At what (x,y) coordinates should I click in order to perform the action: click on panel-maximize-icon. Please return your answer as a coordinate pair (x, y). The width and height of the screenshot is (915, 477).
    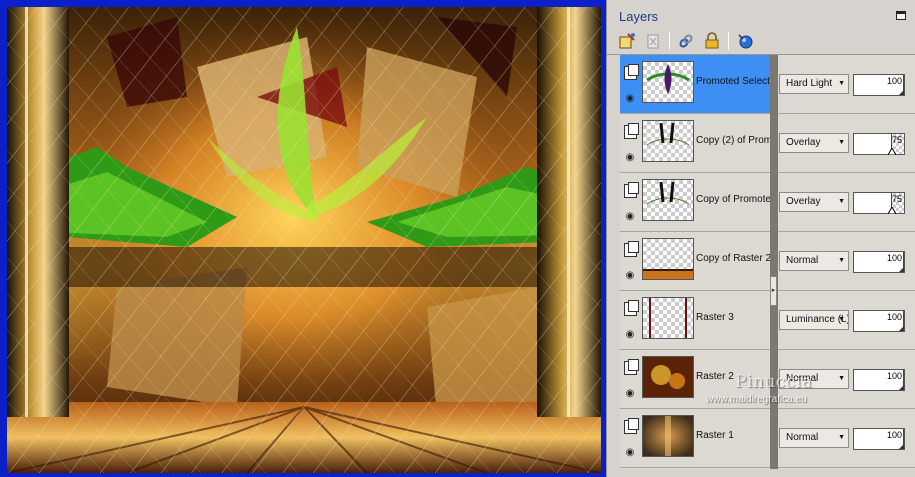
    Looking at the image, I should click on (901, 15).